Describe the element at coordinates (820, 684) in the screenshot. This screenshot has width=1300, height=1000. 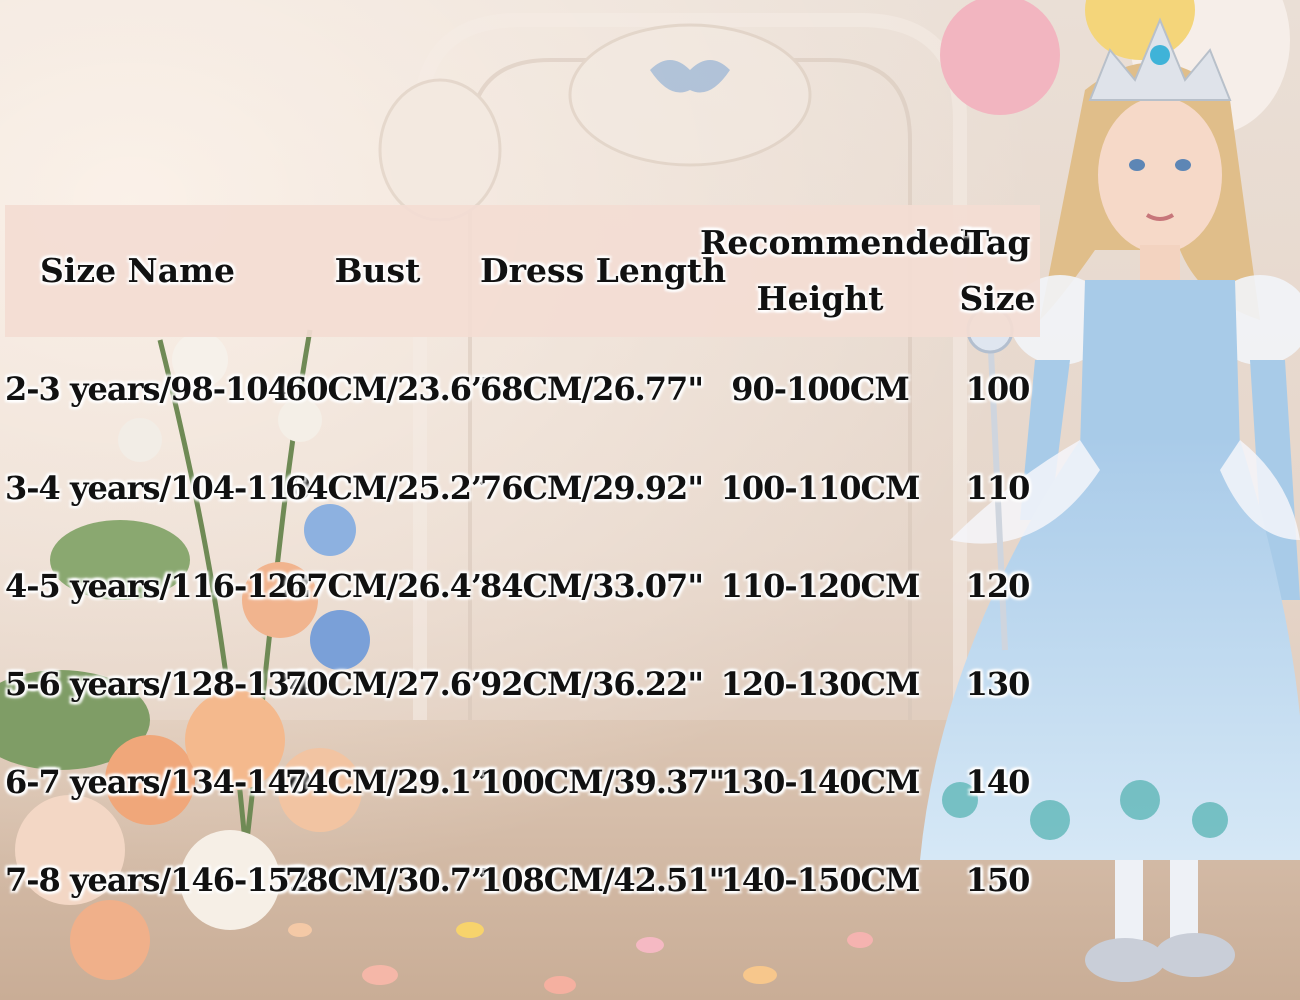
I see `cell-height: 120-130CM` at that location.